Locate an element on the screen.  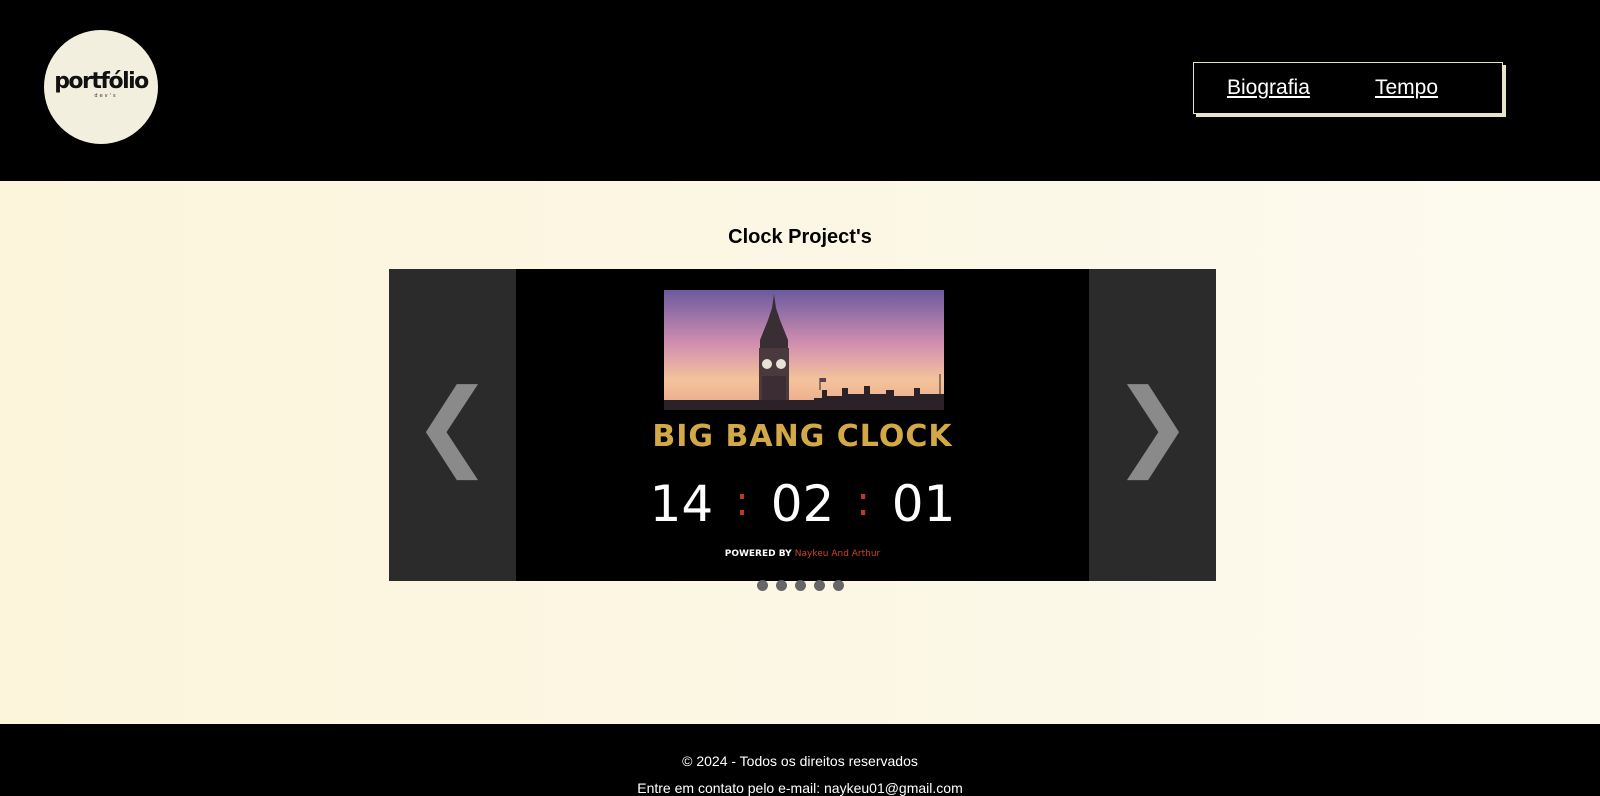
powered-by-label: POWERED BY is located at coordinates (758, 554).